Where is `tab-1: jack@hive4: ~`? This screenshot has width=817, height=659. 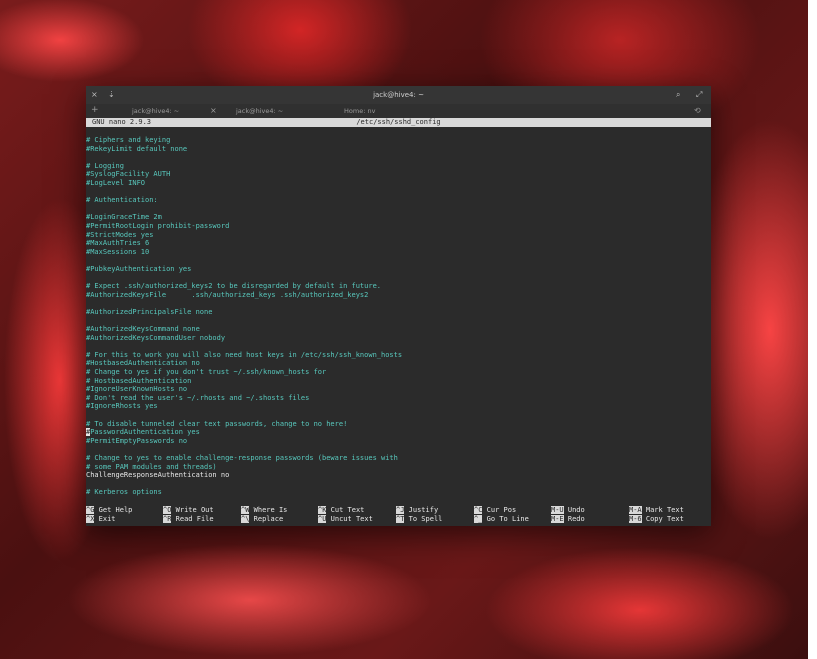 tab-1: jack@hive4: ~ is located at coordinates (155, 111).